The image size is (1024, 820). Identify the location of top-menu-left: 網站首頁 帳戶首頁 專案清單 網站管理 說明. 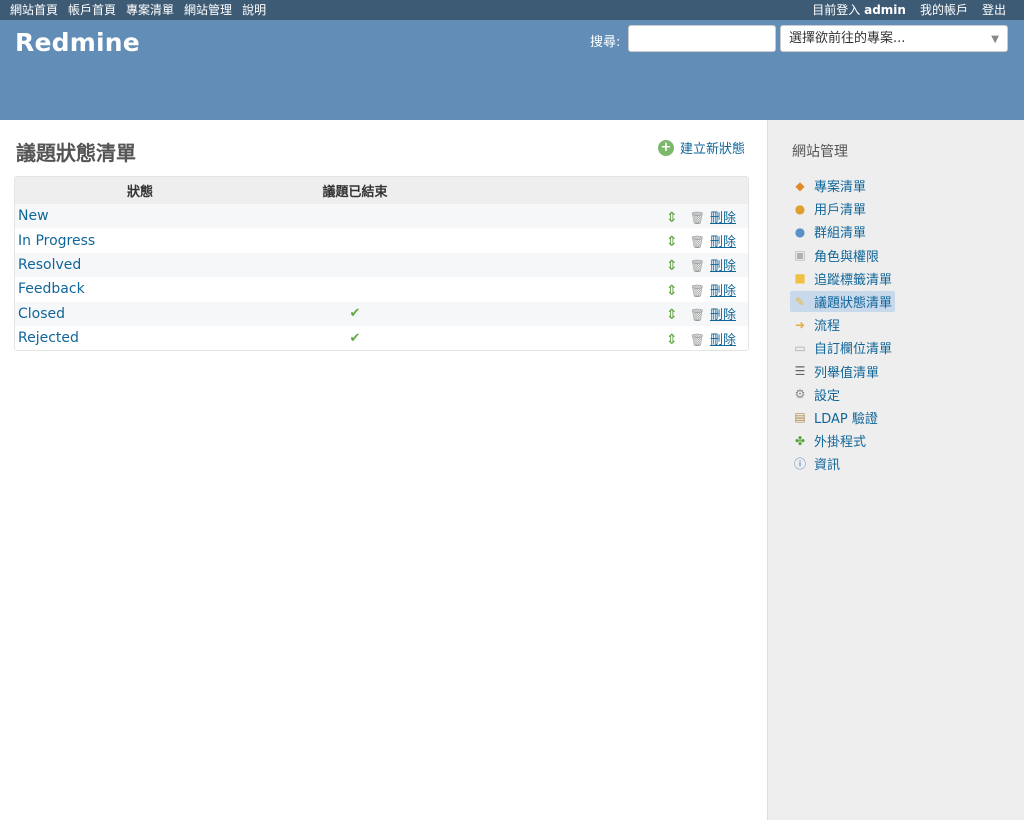
(138, 10).